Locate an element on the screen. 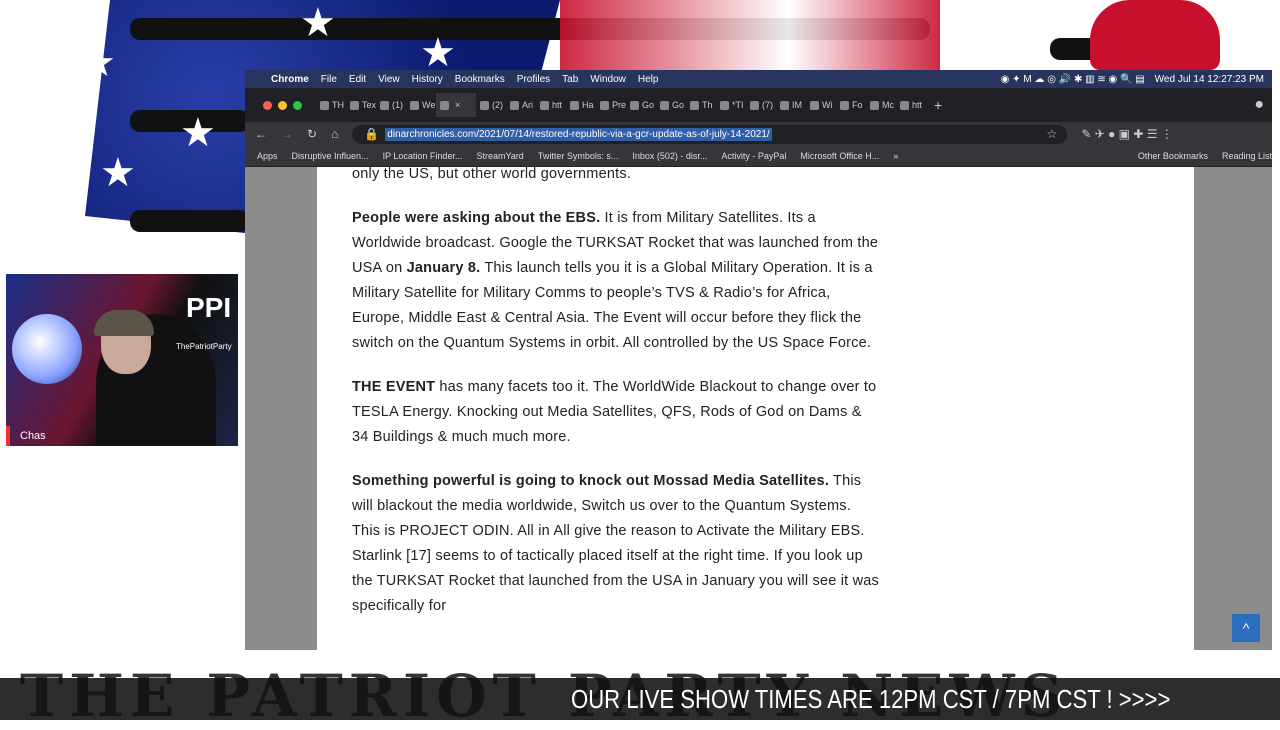 The image size is (1280, 730). menu-item: File is located at coordinates (329, 79).